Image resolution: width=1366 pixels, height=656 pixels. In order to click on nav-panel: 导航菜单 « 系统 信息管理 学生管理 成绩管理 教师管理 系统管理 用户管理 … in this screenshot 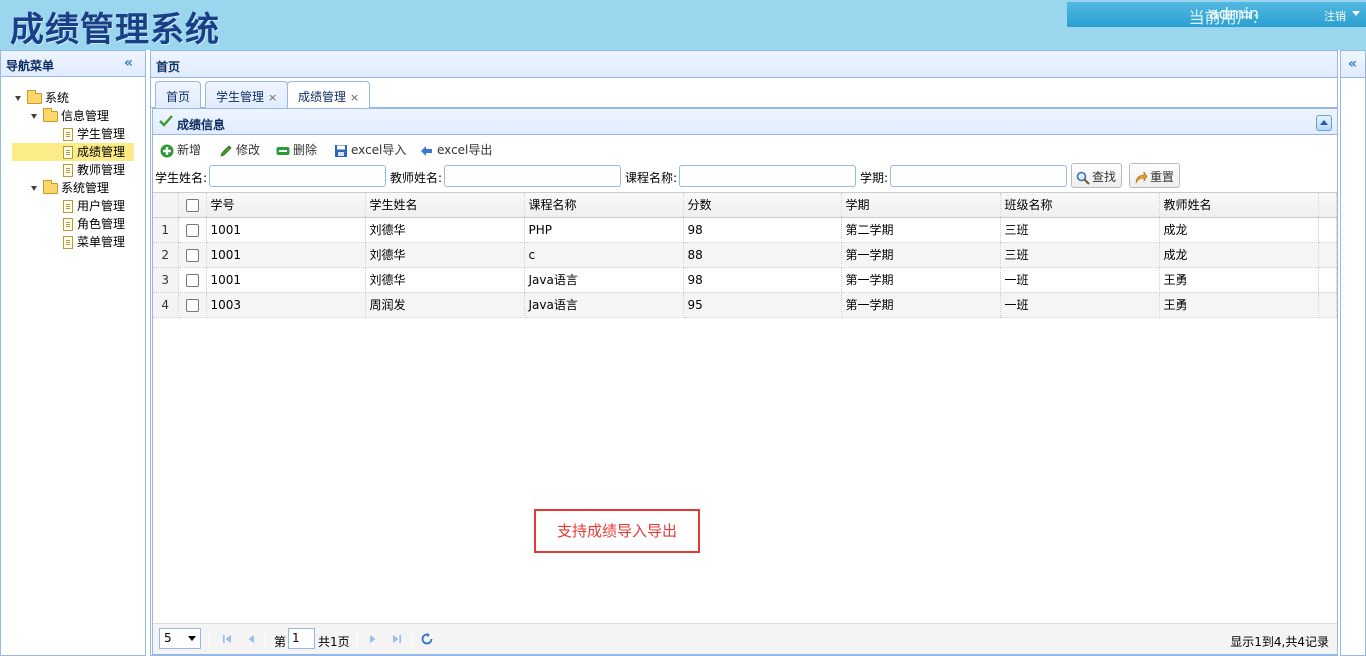, I will do `click(73, 353)`.